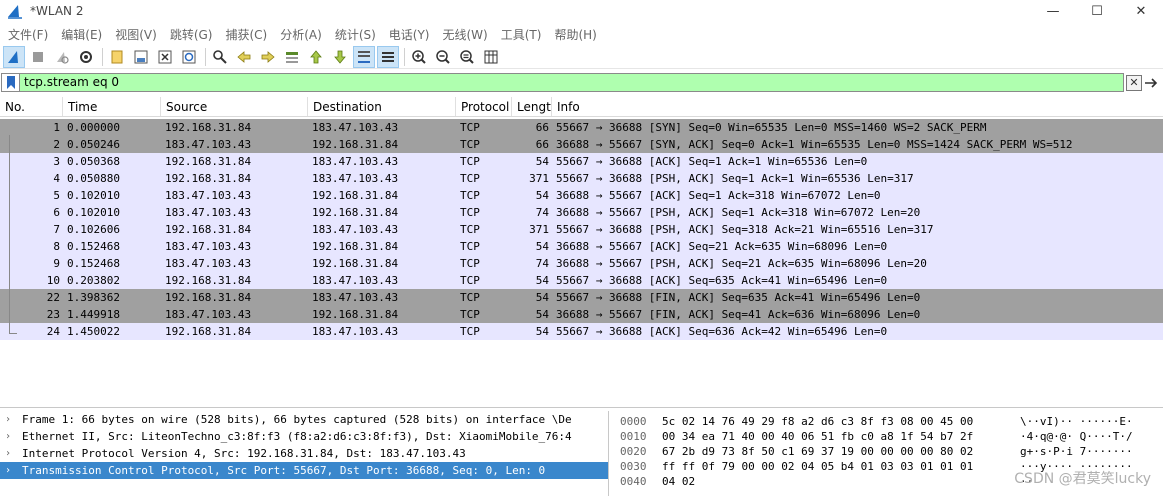 This screenshot has width=1163, height=496. What do you see at coordinates (93, 195) in the screenshot?
I see `packet-time: 0.102010` at bounding box center [93, 195].